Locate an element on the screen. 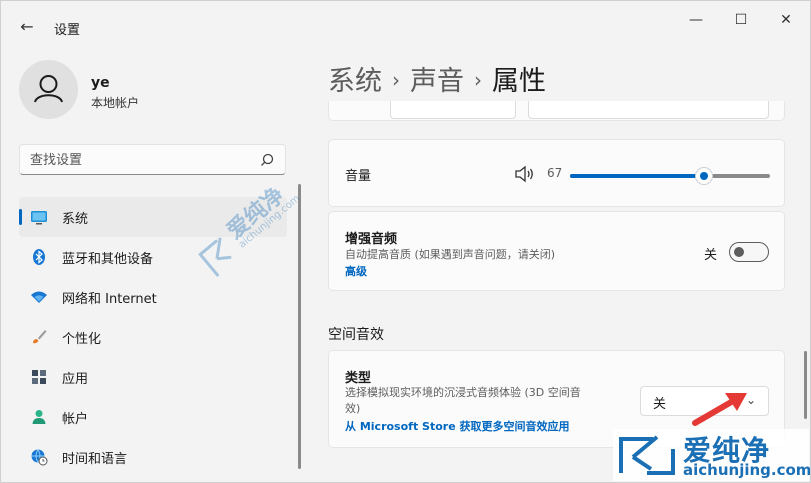 The width and height of the screenshot is (811, 483). spatial-type-description-line2: 效) is located at coordinates (353, 408).